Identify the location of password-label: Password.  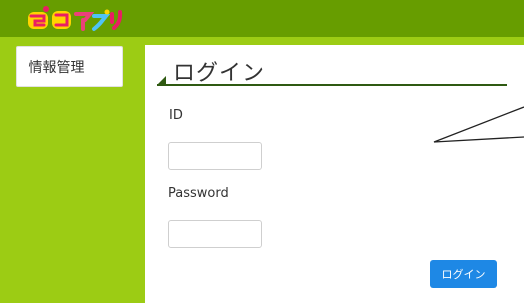
(198, 193).